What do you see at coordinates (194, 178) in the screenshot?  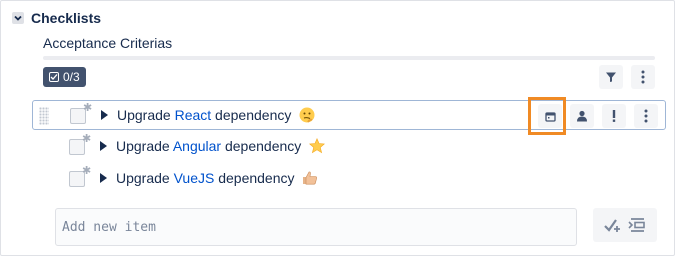 I see `item-link: VueJS` at bounding box center [194, 178].